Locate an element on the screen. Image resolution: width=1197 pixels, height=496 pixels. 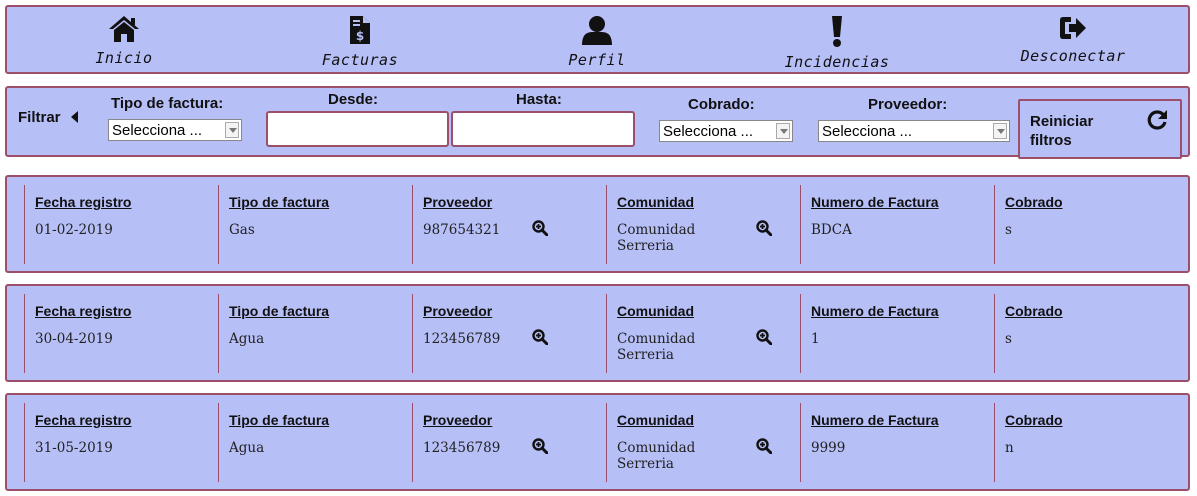
caret-left-icon is located at coordinates (74, 117).